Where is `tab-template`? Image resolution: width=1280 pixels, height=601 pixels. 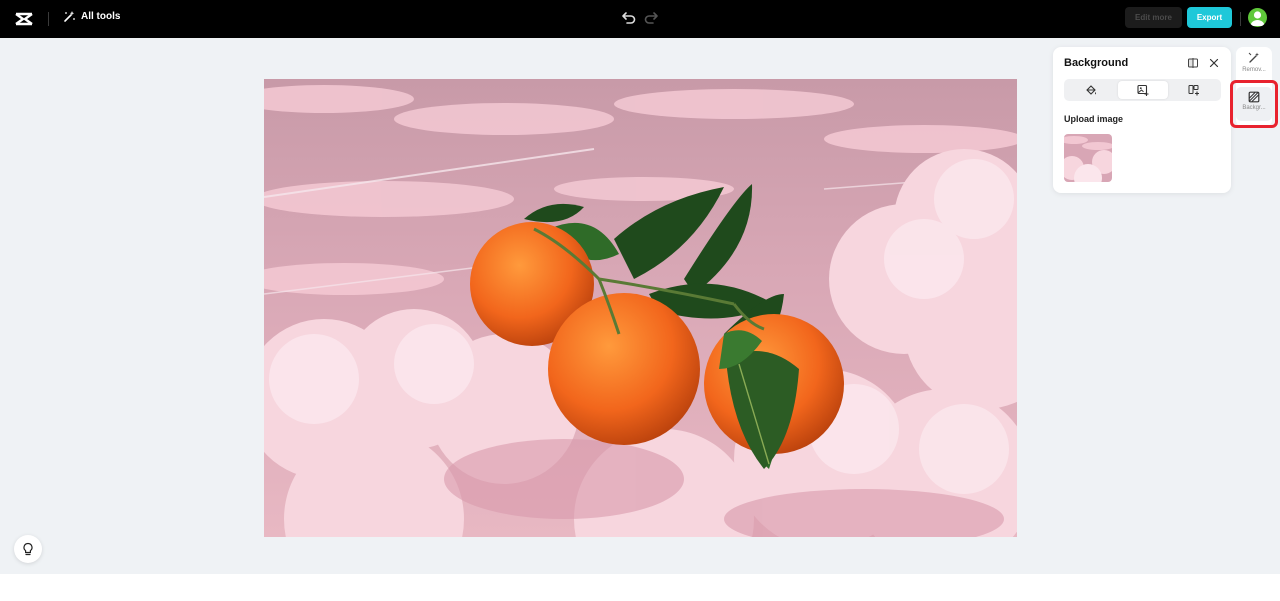
tab-template is located at coordinates (1194, 90).